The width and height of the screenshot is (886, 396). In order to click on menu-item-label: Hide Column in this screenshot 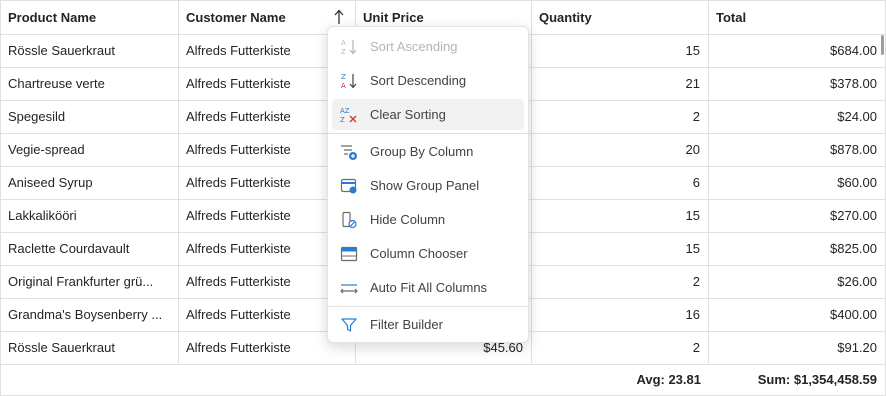, I will do `click(408, 219)`.